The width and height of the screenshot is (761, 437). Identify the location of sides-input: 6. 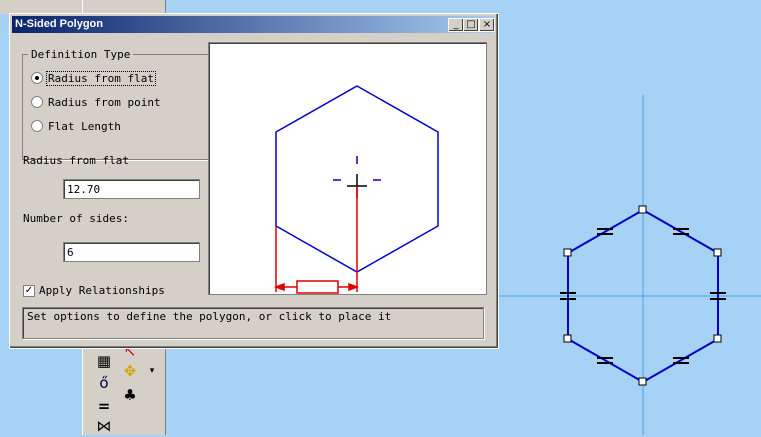
(131, 252).